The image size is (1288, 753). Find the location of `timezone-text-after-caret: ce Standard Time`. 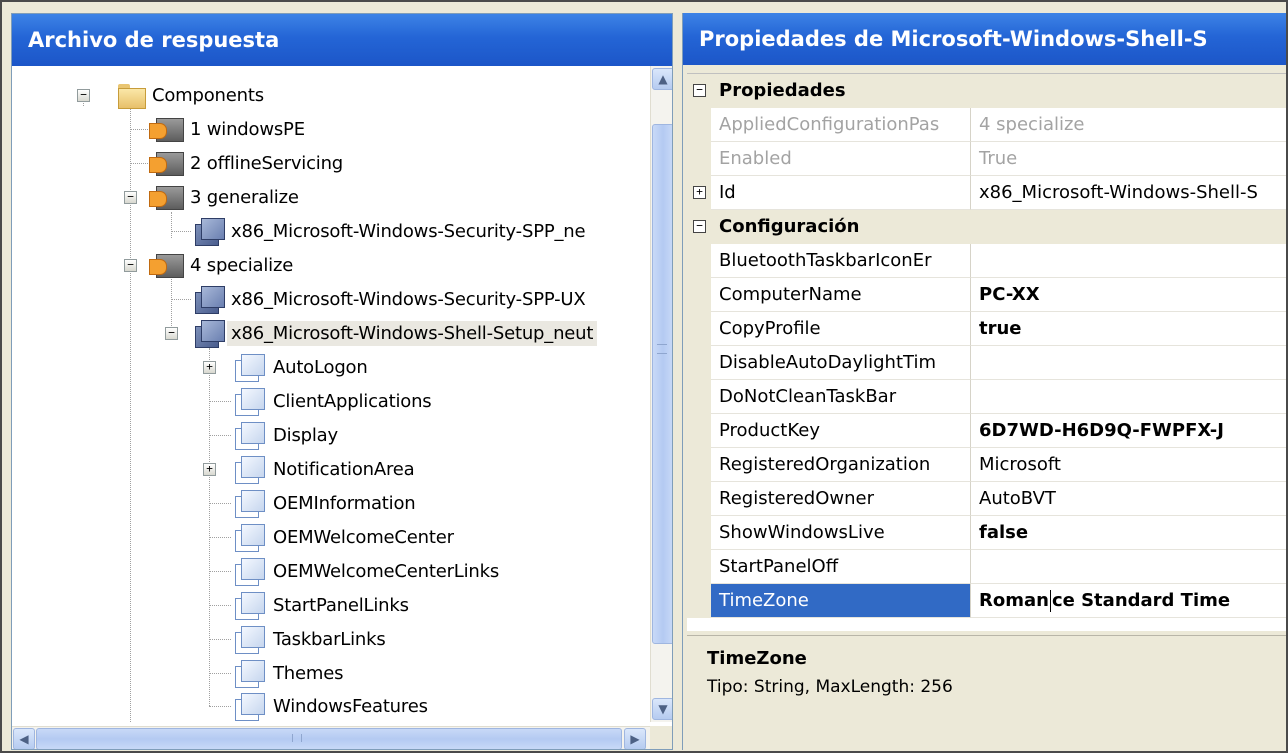

timezone-text-after-caret: ce Standard Time is located at coordinates (1141, 600).